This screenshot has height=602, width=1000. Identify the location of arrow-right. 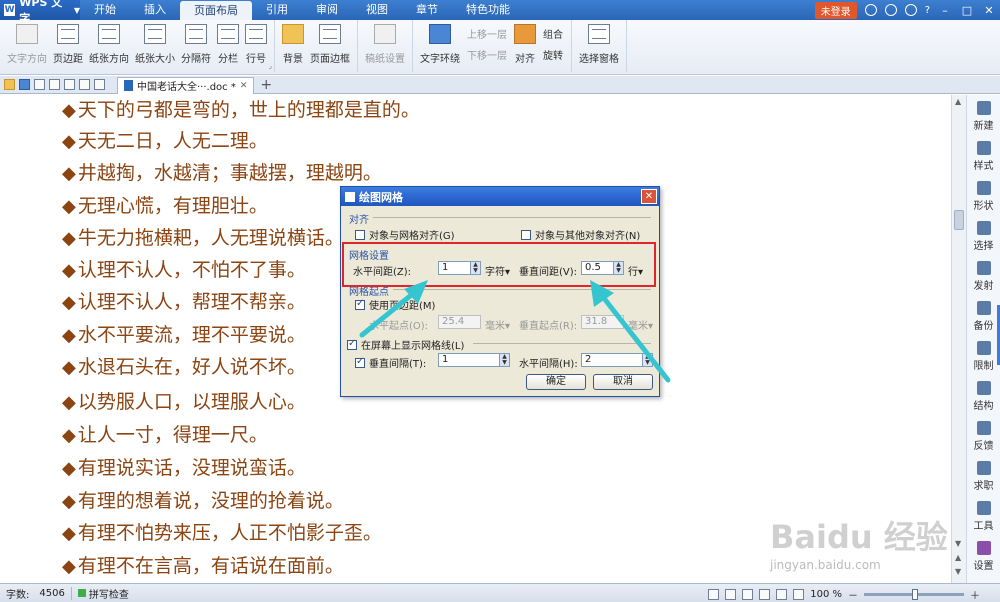
(630, 331).